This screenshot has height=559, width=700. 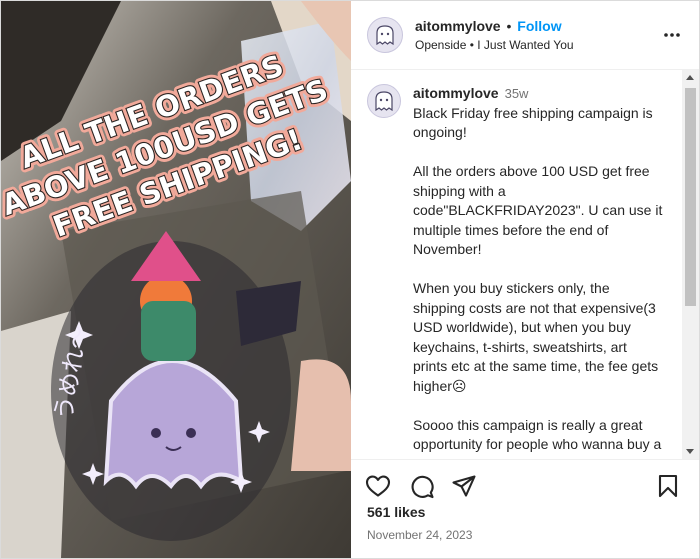 What do you see at coordinates (525, 535) in the screenshot?
I see `post-date: November 24, 2023` at bounding box center [525, 535].